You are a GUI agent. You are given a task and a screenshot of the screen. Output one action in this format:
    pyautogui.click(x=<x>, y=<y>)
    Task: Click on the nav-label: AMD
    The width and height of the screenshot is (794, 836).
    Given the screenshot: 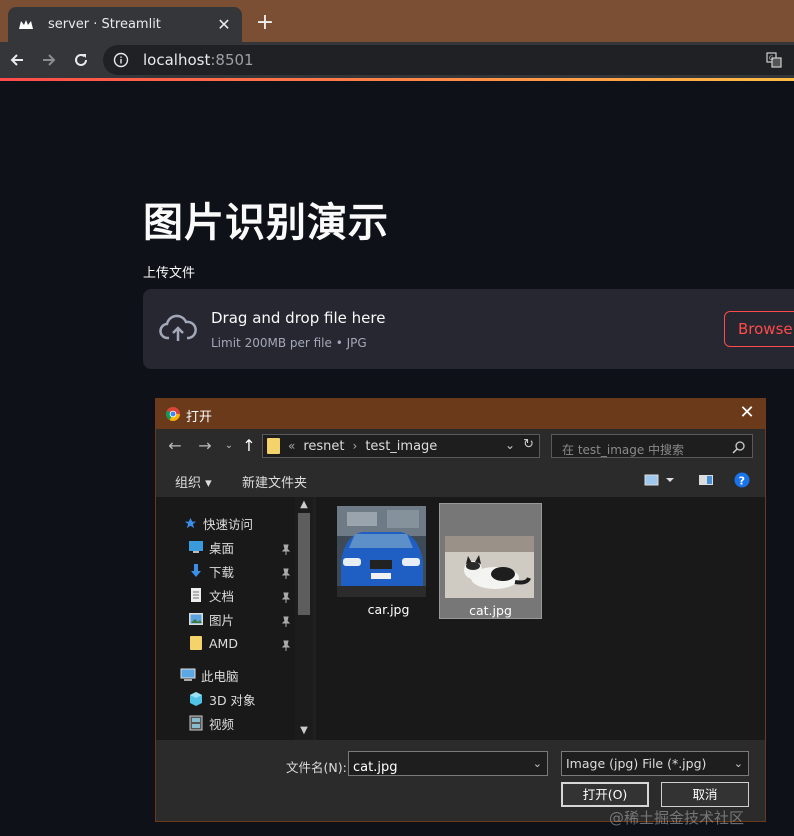 What is the action you would take?
    pyautogui.click(x=223, y=643)
    